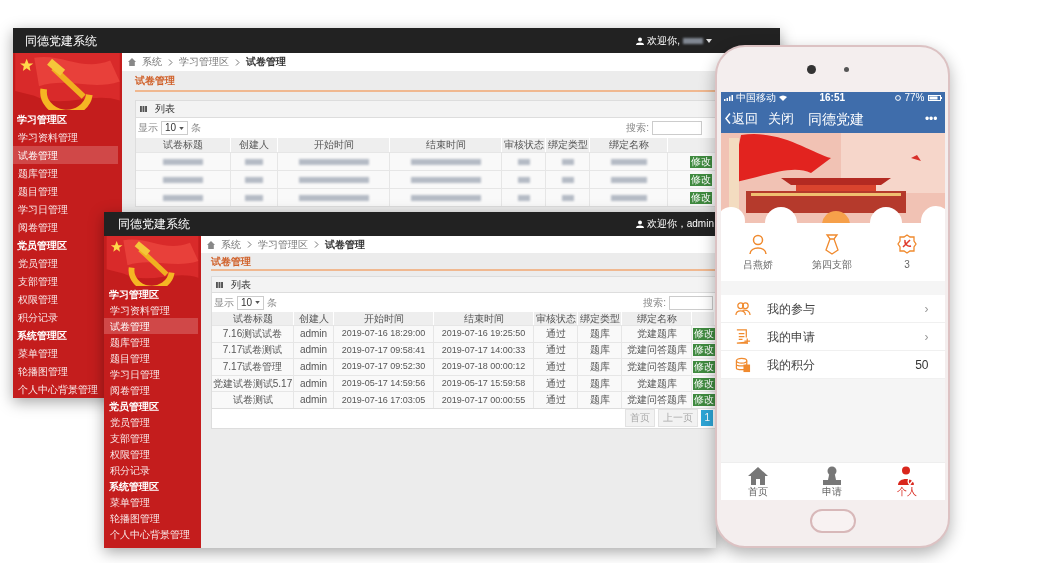 Image resolution: width=1039 pixels, height=563 pixels. What do you see at coordinates (914, 98) in the screenshot?
I see `battery-label: 77%` at bounding box center [914, 98].